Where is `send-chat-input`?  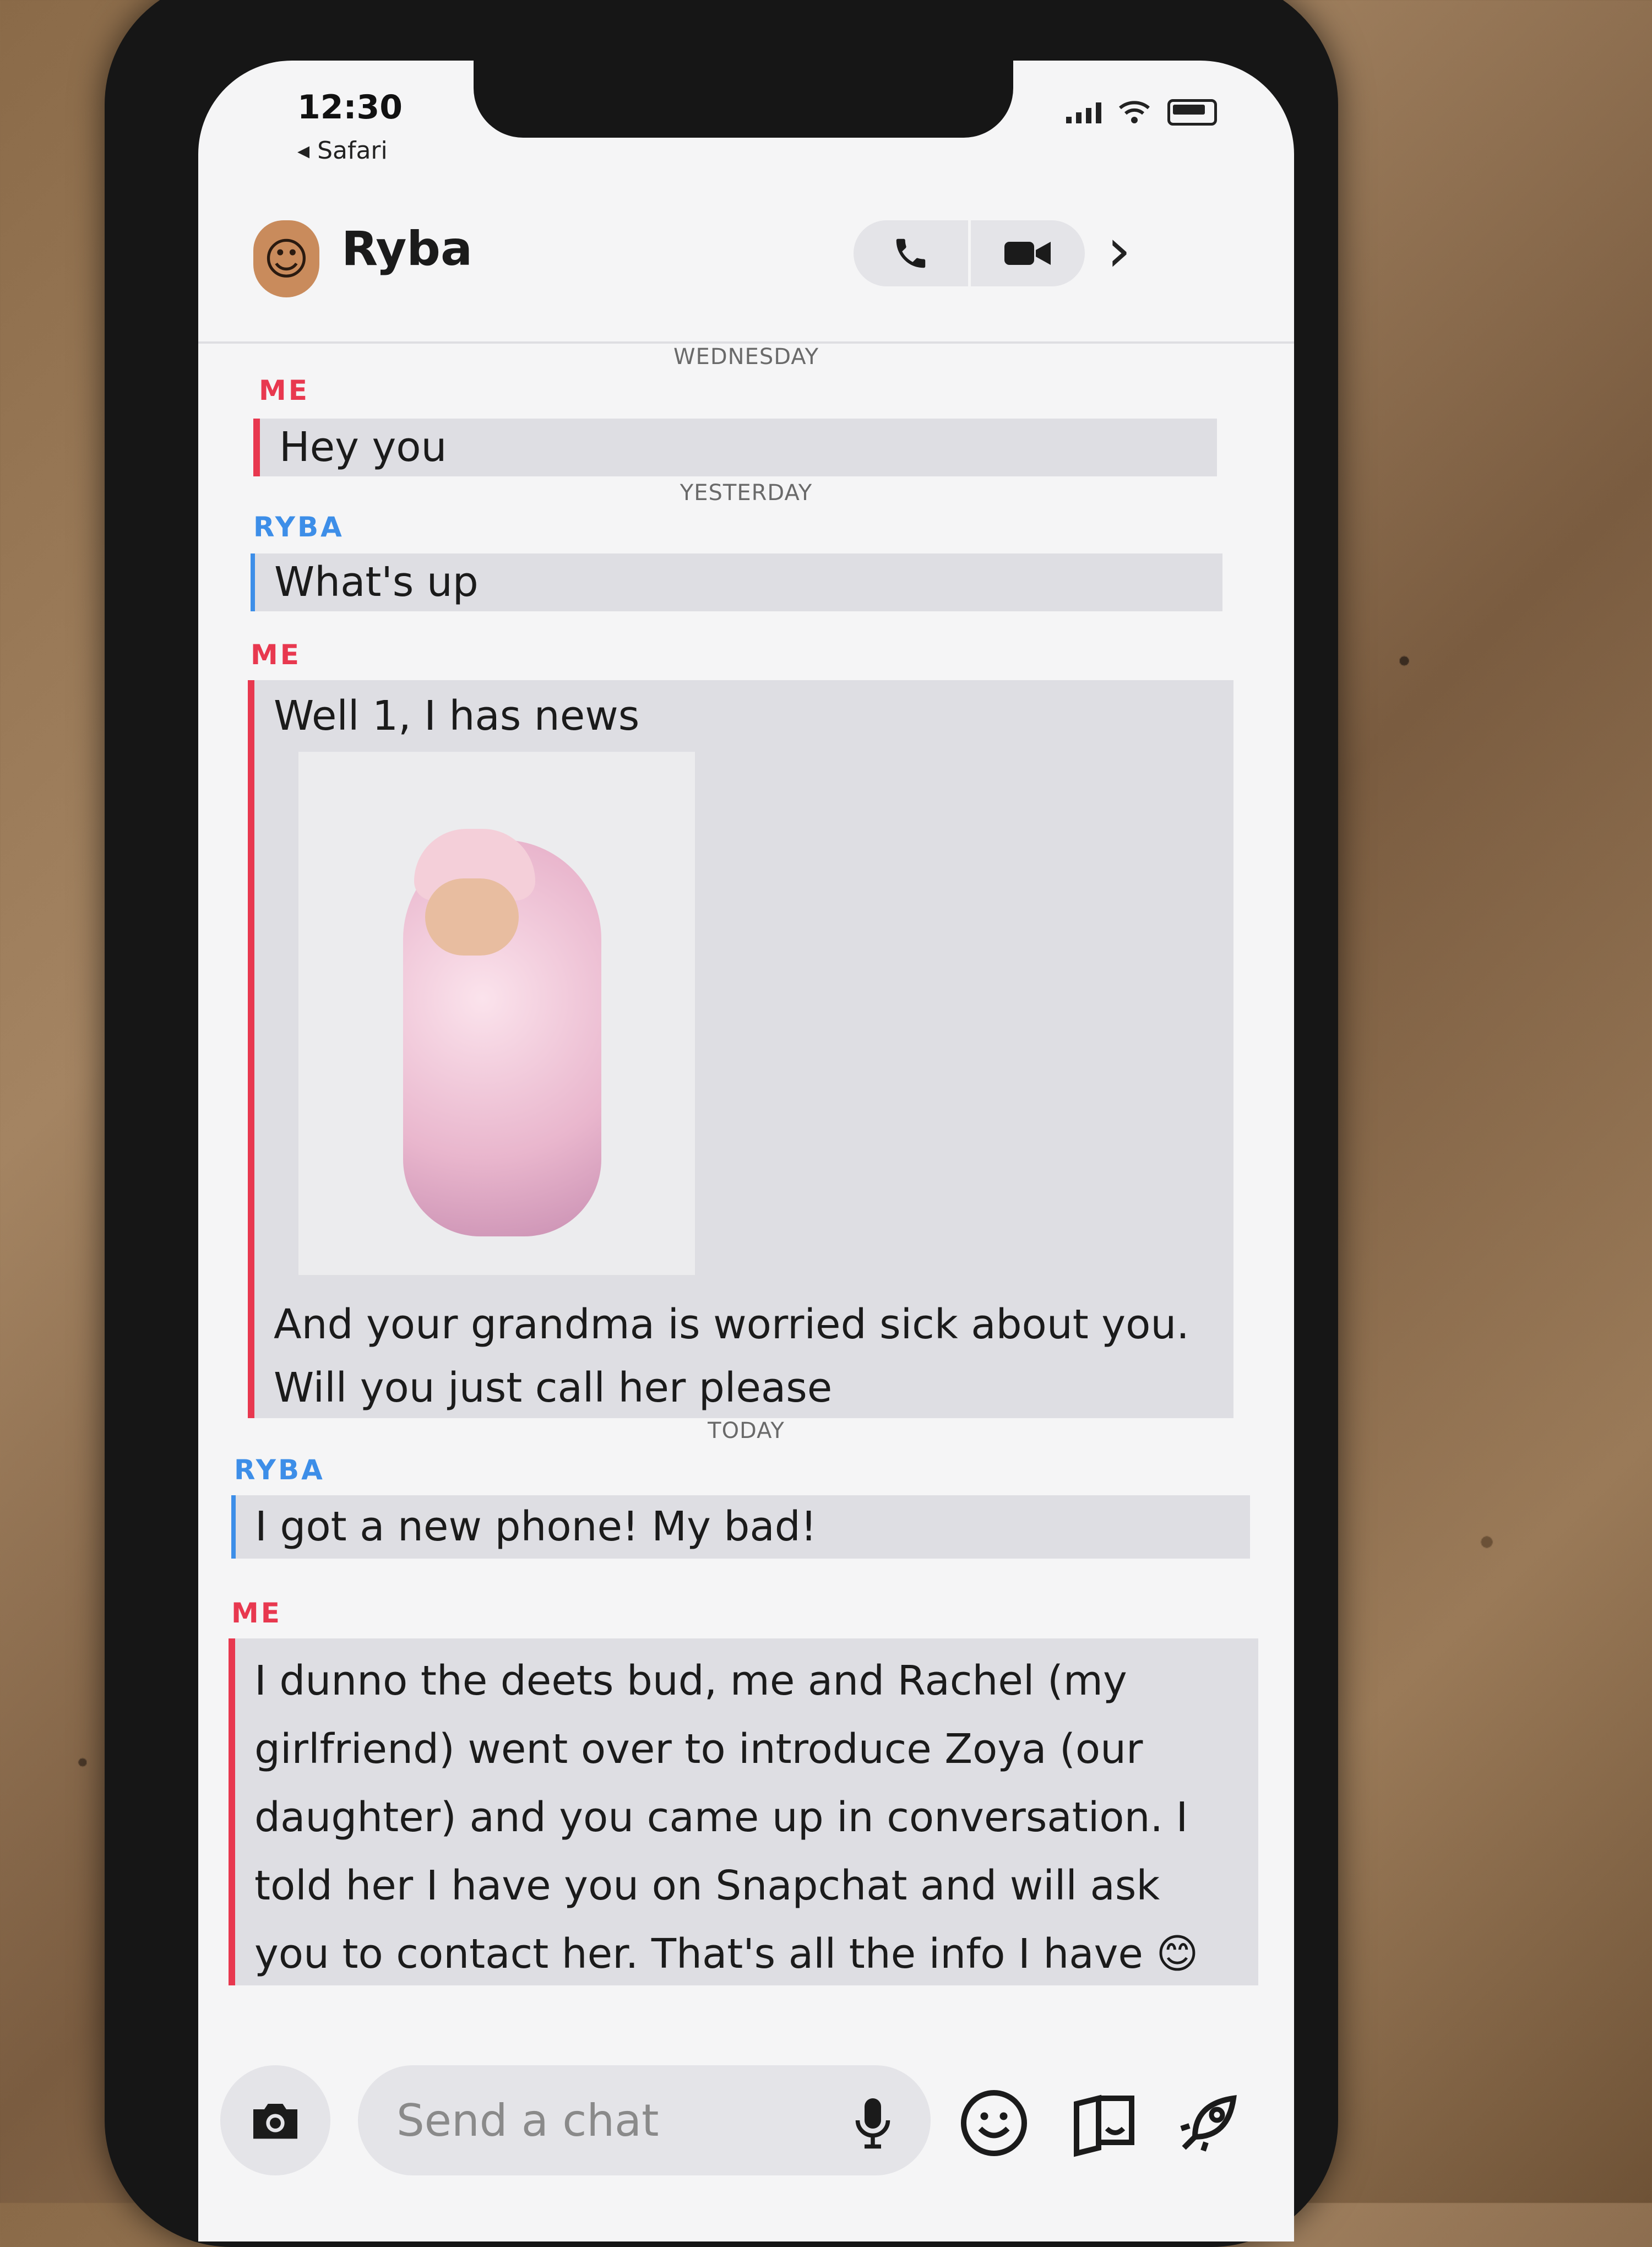
send-chat-input is located at coordinates (644, 2120).